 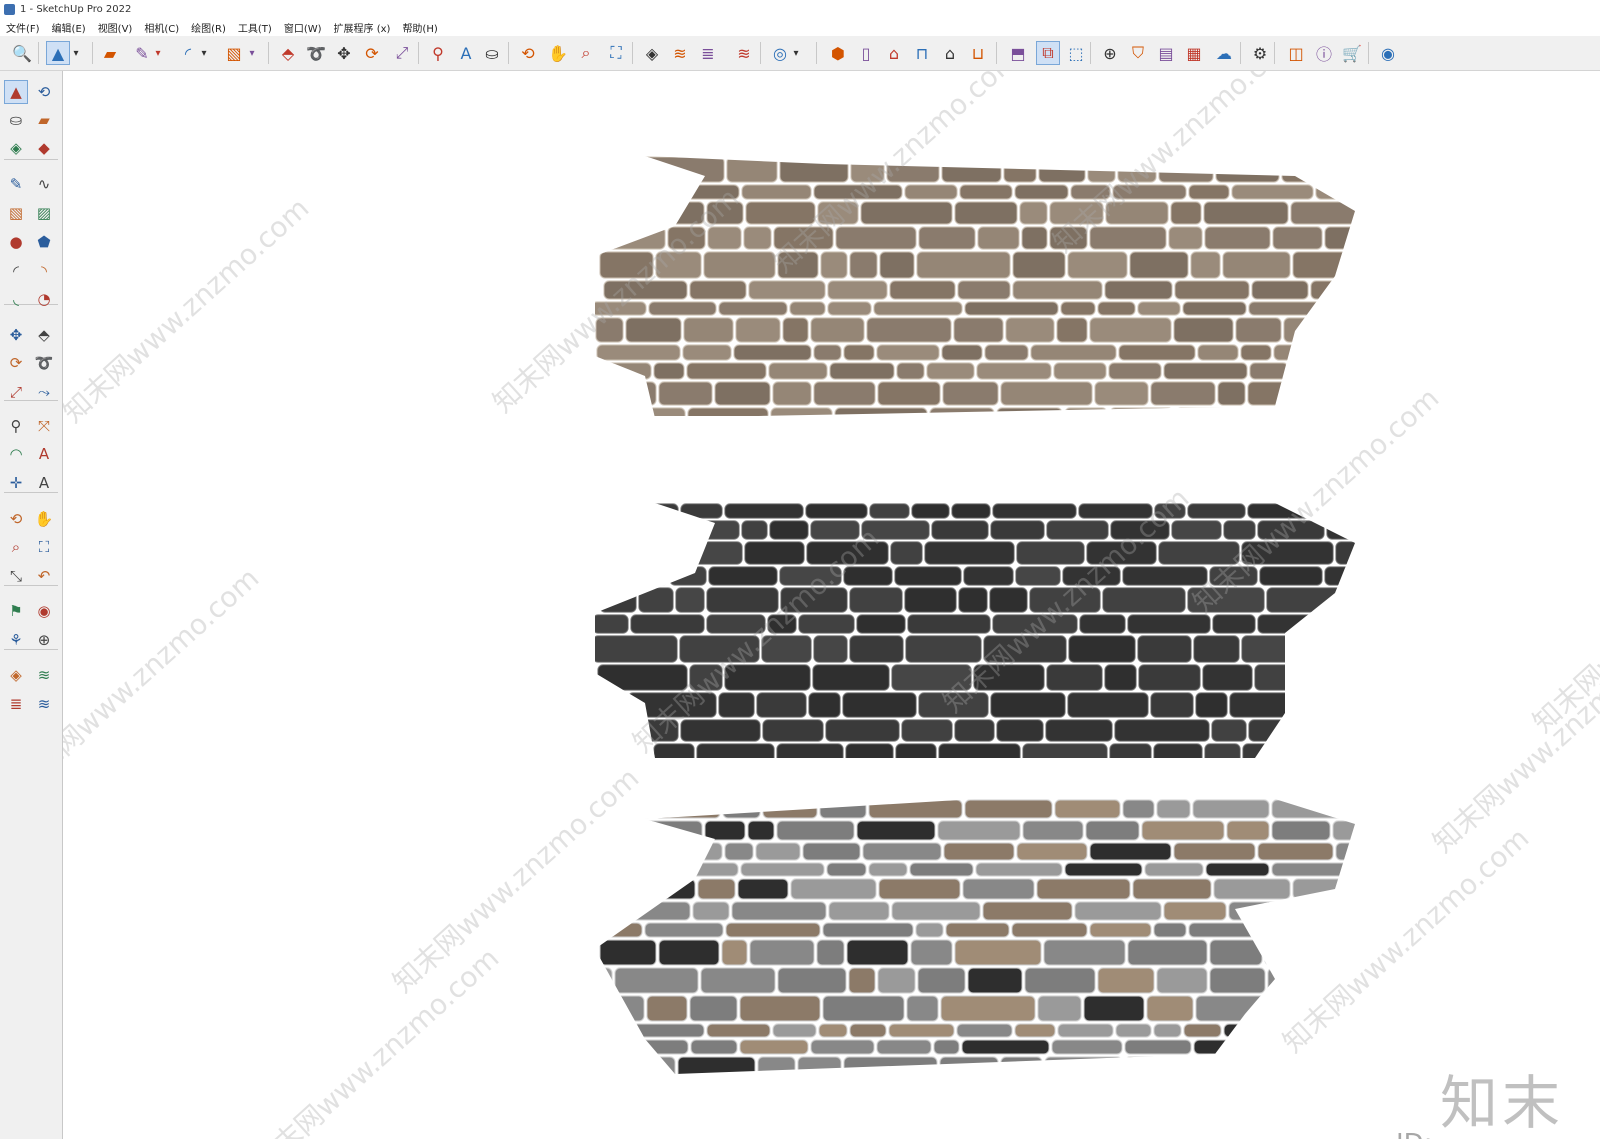 I want to click on select-dropdown-icon: ▾, so click(x=76, y=53).